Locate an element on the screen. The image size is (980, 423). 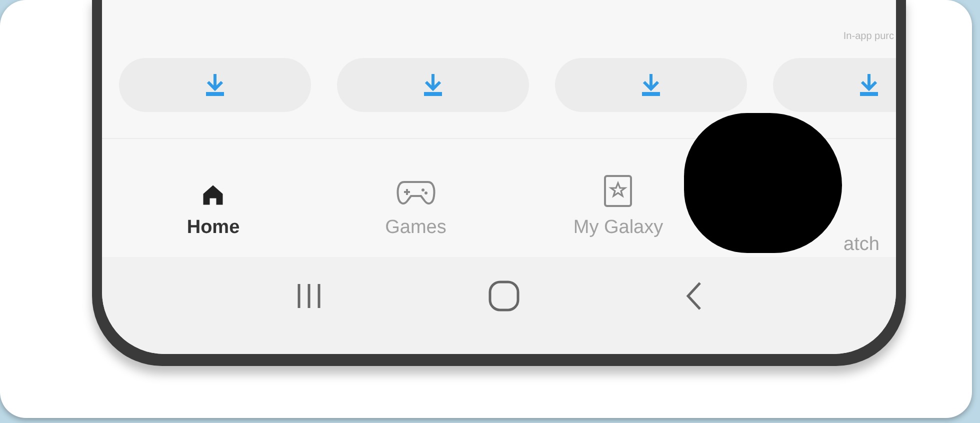
tab-label: atch is located at coordinates (862, 245).